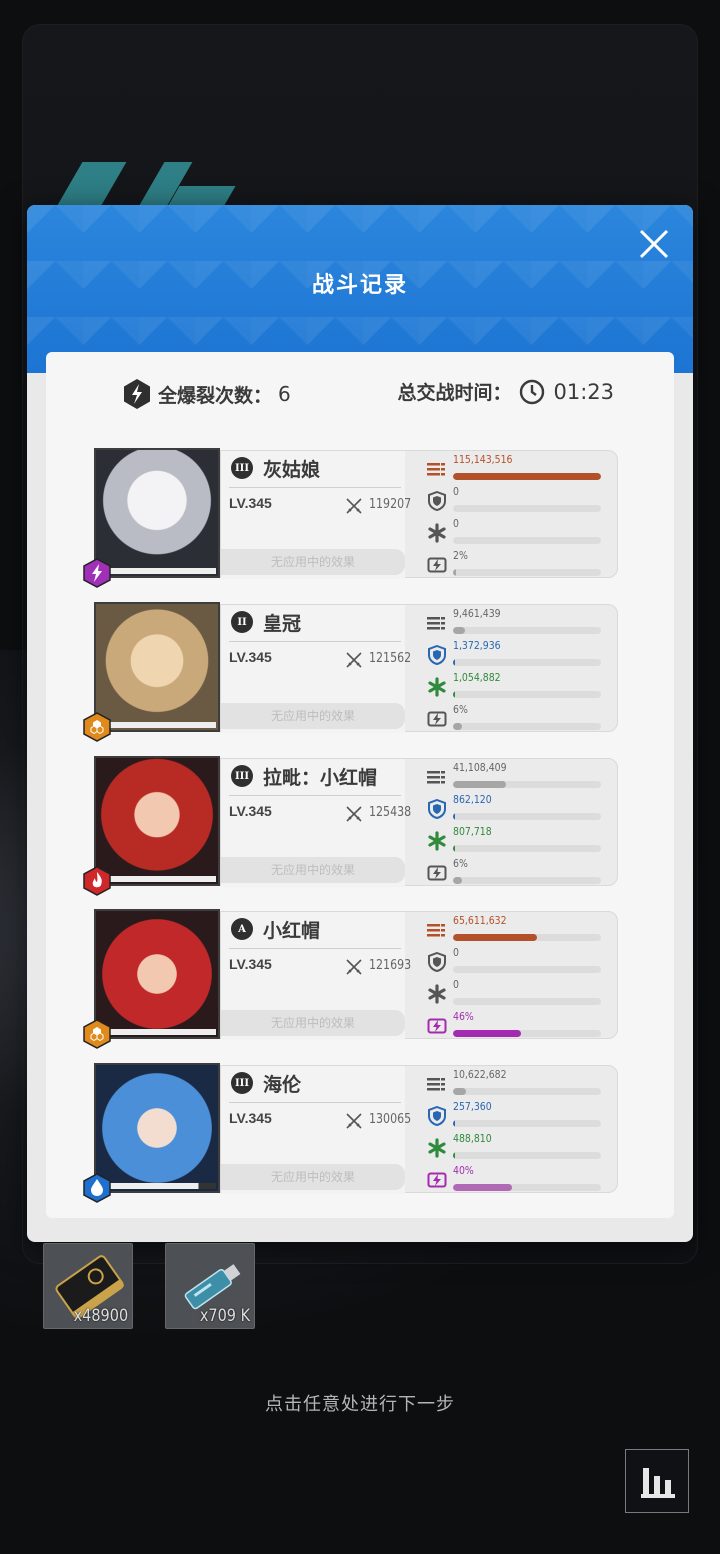  I want to click on continue-hint: 点击任意处进行下一步, so click(360, 1403).